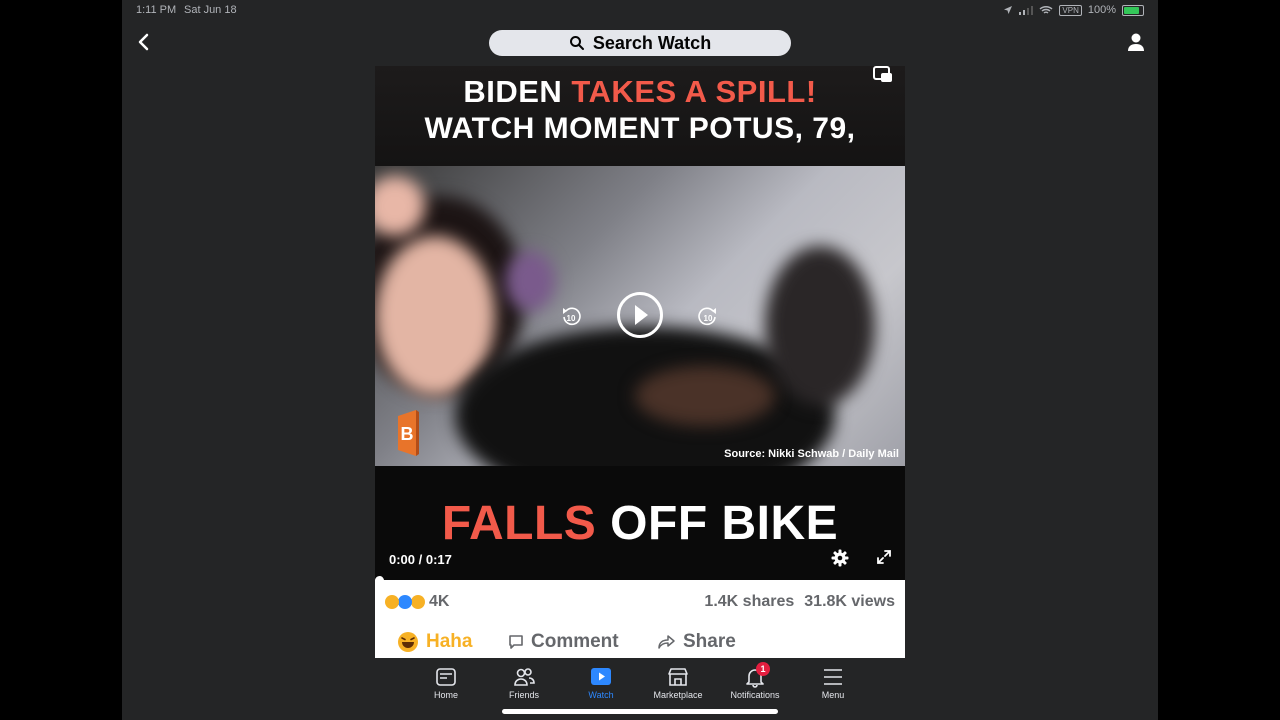  I want to click on rewind-icon: 10, so click(572, 316).